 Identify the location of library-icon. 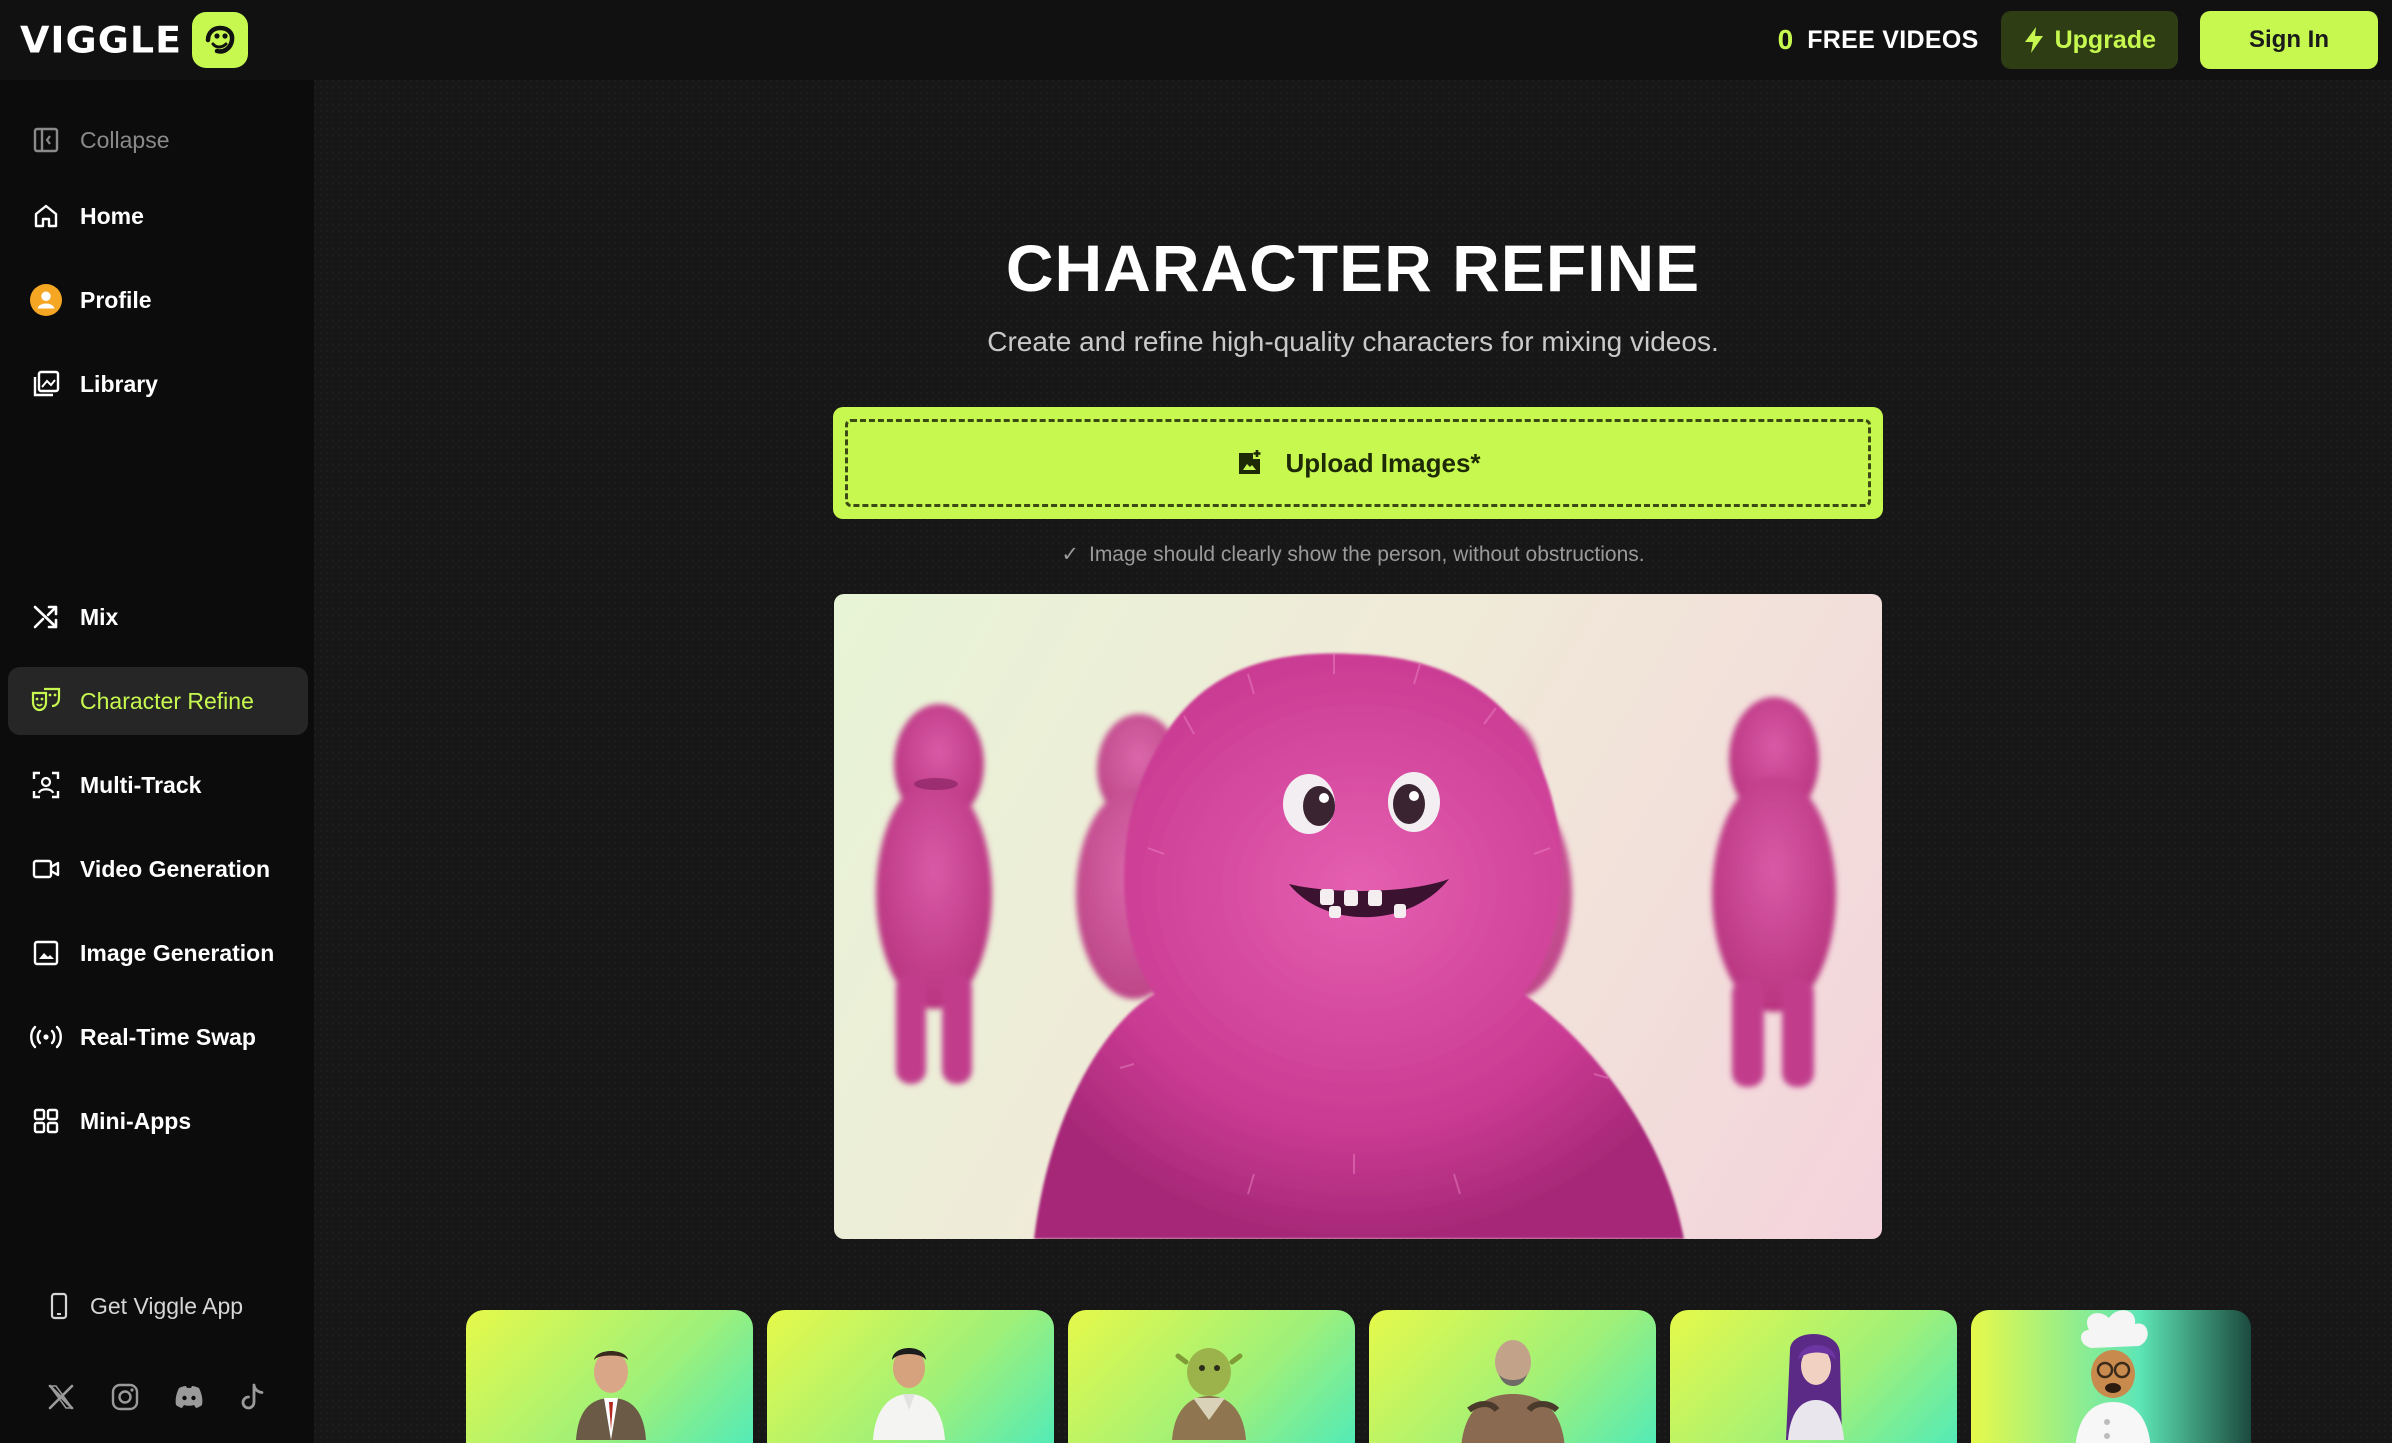
(46, 384).